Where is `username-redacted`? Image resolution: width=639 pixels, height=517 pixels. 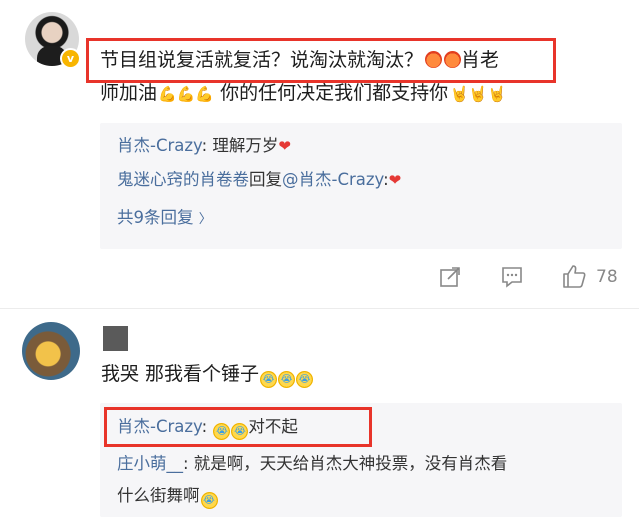 username-redacted is located at coordinates (115, 338).